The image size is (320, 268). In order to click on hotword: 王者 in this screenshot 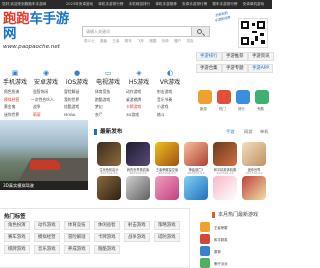, I will do `click(115, 41)`.